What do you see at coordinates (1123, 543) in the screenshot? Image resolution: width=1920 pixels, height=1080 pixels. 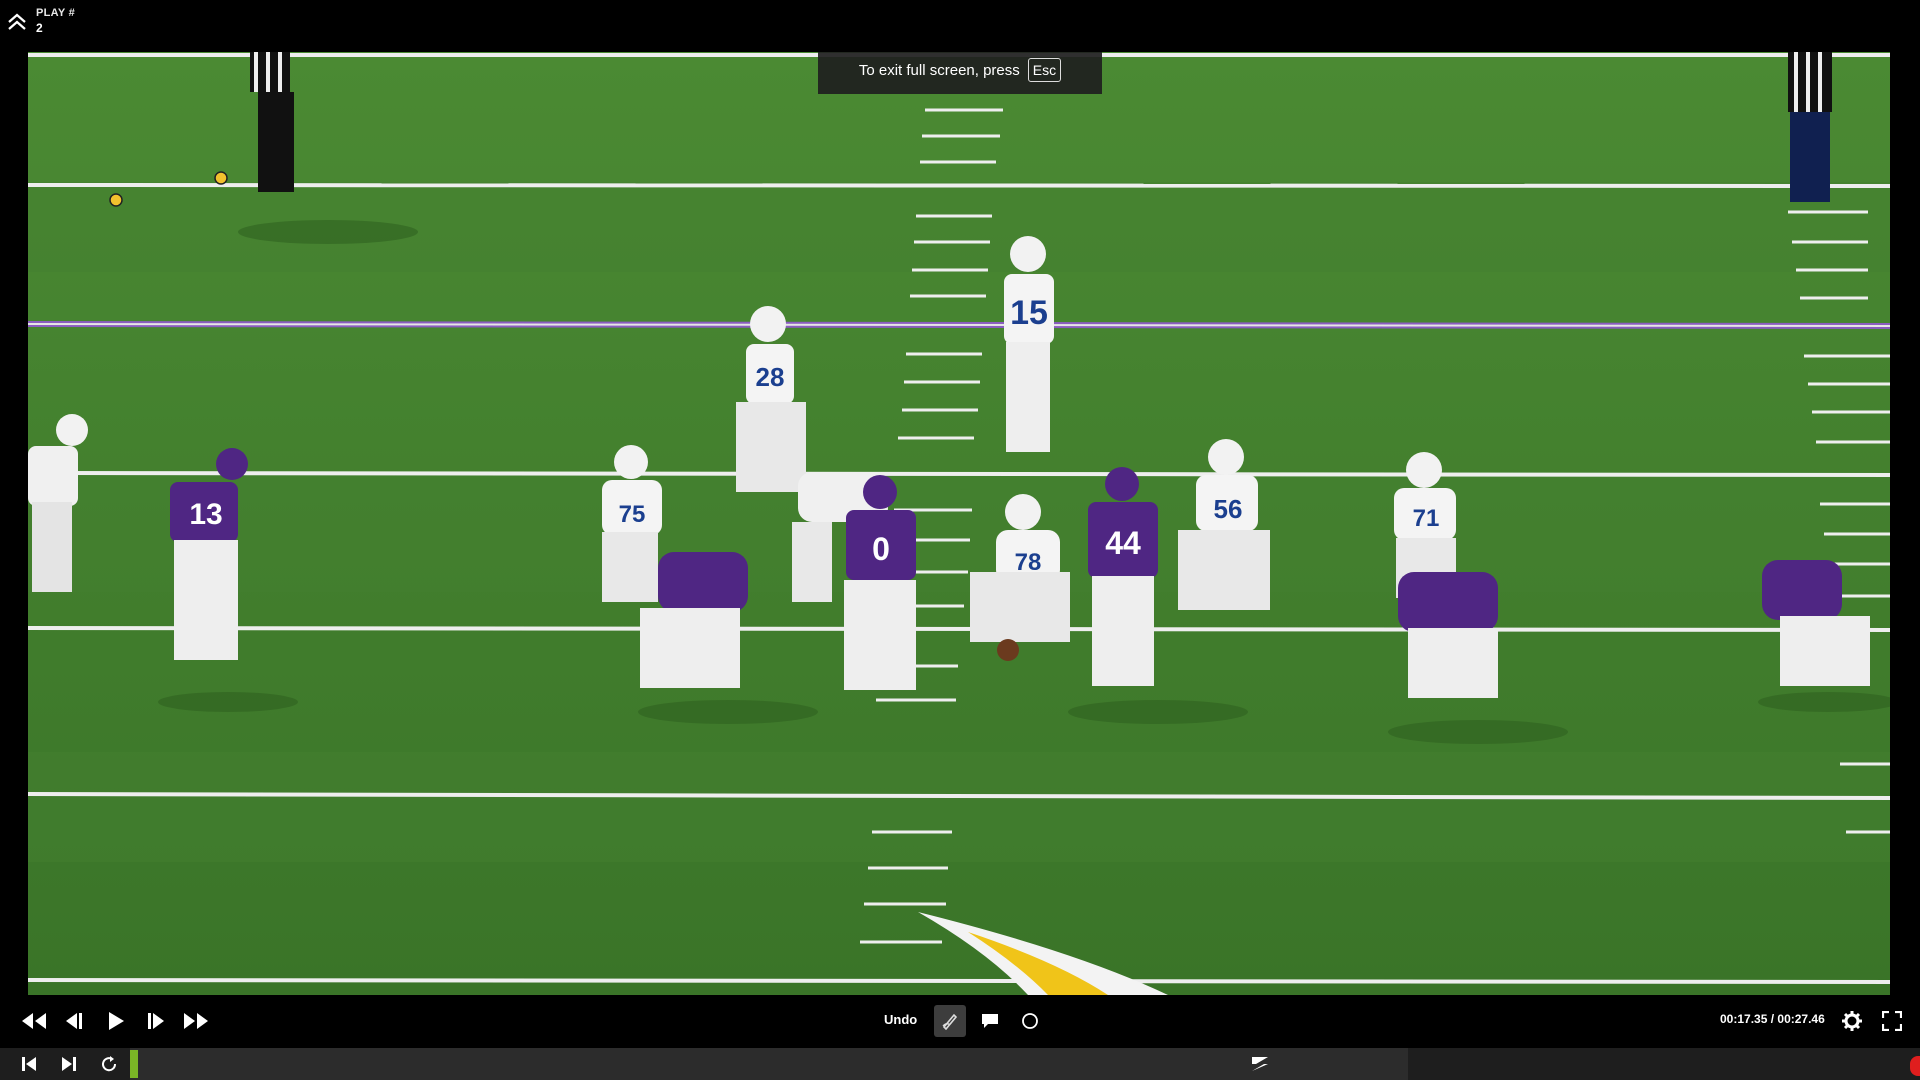 I see `svg-text: 44` at bounding box center [1123, 543].